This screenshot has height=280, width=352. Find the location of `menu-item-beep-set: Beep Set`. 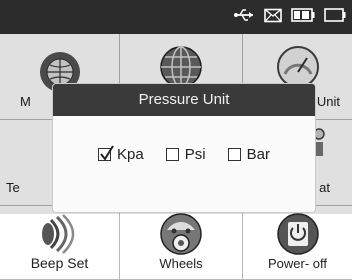

menu-item-beep-set: Beep Set is located at coordinates (60, 243).